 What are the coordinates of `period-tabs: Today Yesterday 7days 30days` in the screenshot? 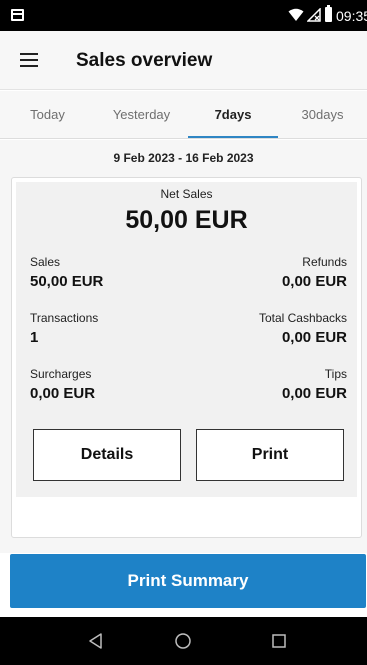 It's located at (183, 115).